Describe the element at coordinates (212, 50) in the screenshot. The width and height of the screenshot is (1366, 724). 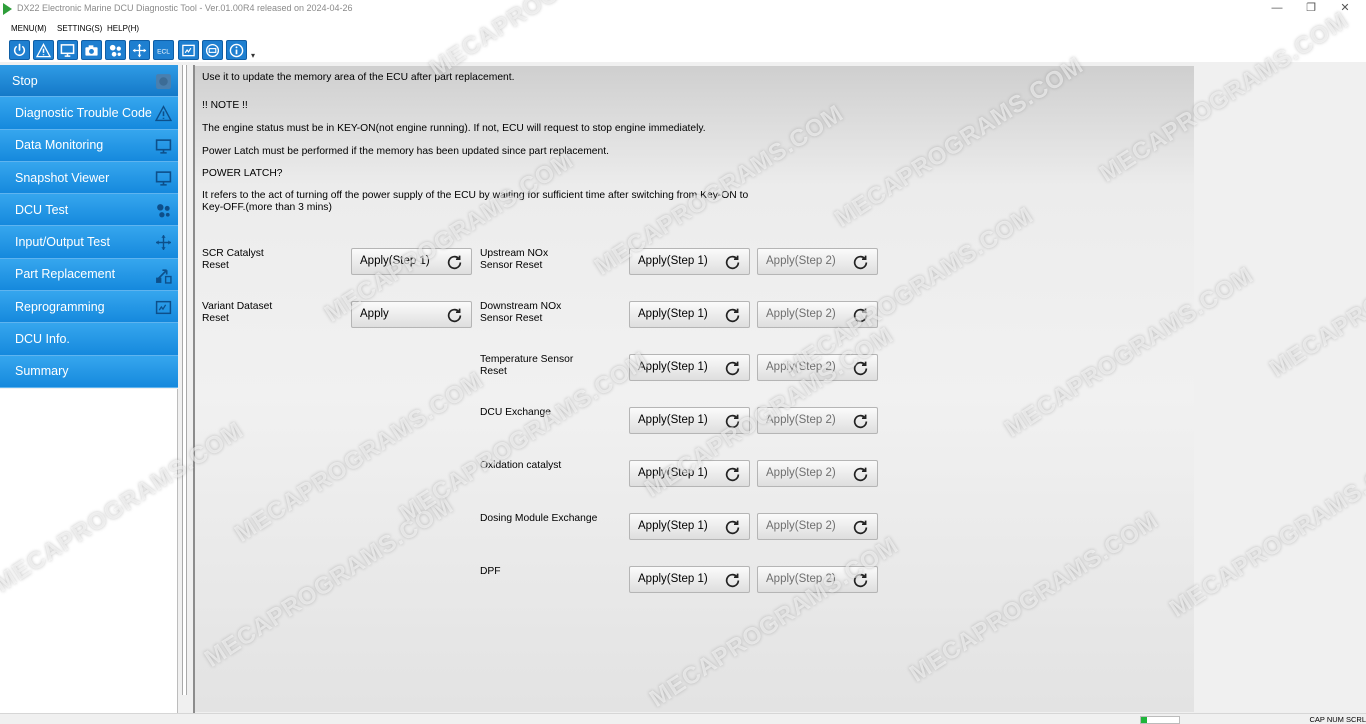
I see `dcu-info-icon` at that location.